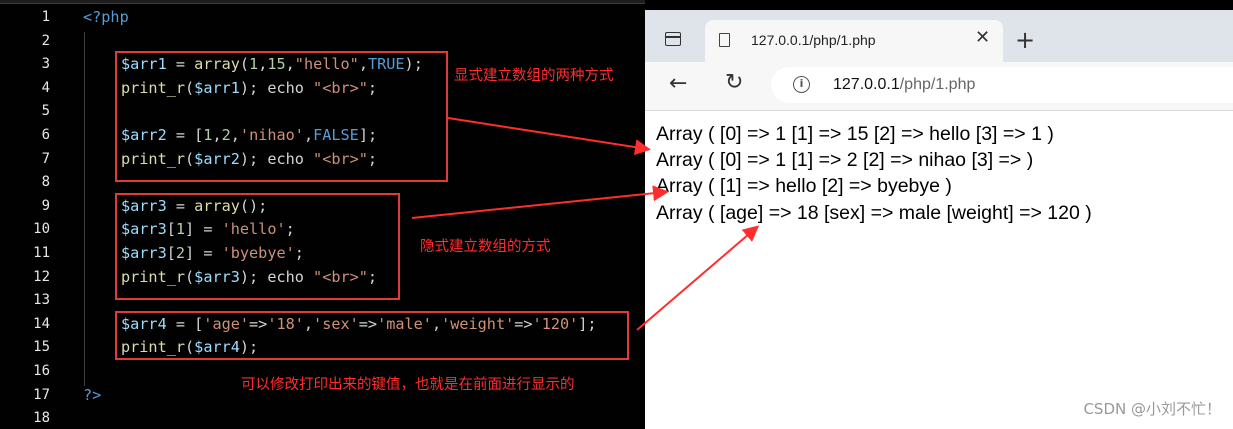 This screenshot has height=429, width=1233. I want to click on highlight-box-explicit, so click(281, 116).